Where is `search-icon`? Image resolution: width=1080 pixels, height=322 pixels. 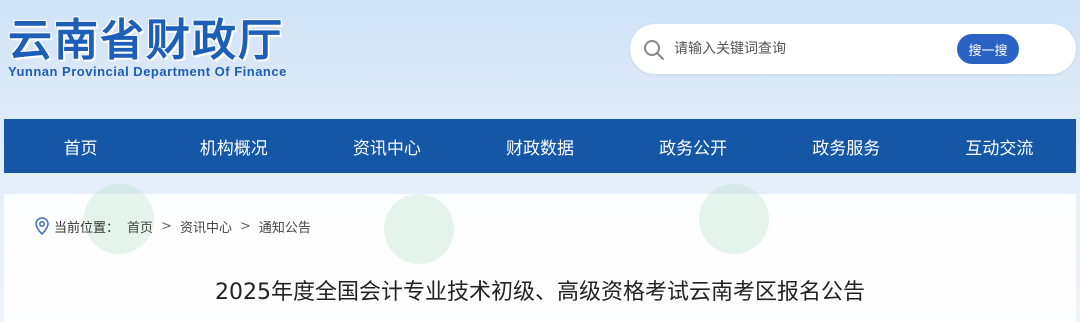
search-icon is located at coordinates (654, 50).